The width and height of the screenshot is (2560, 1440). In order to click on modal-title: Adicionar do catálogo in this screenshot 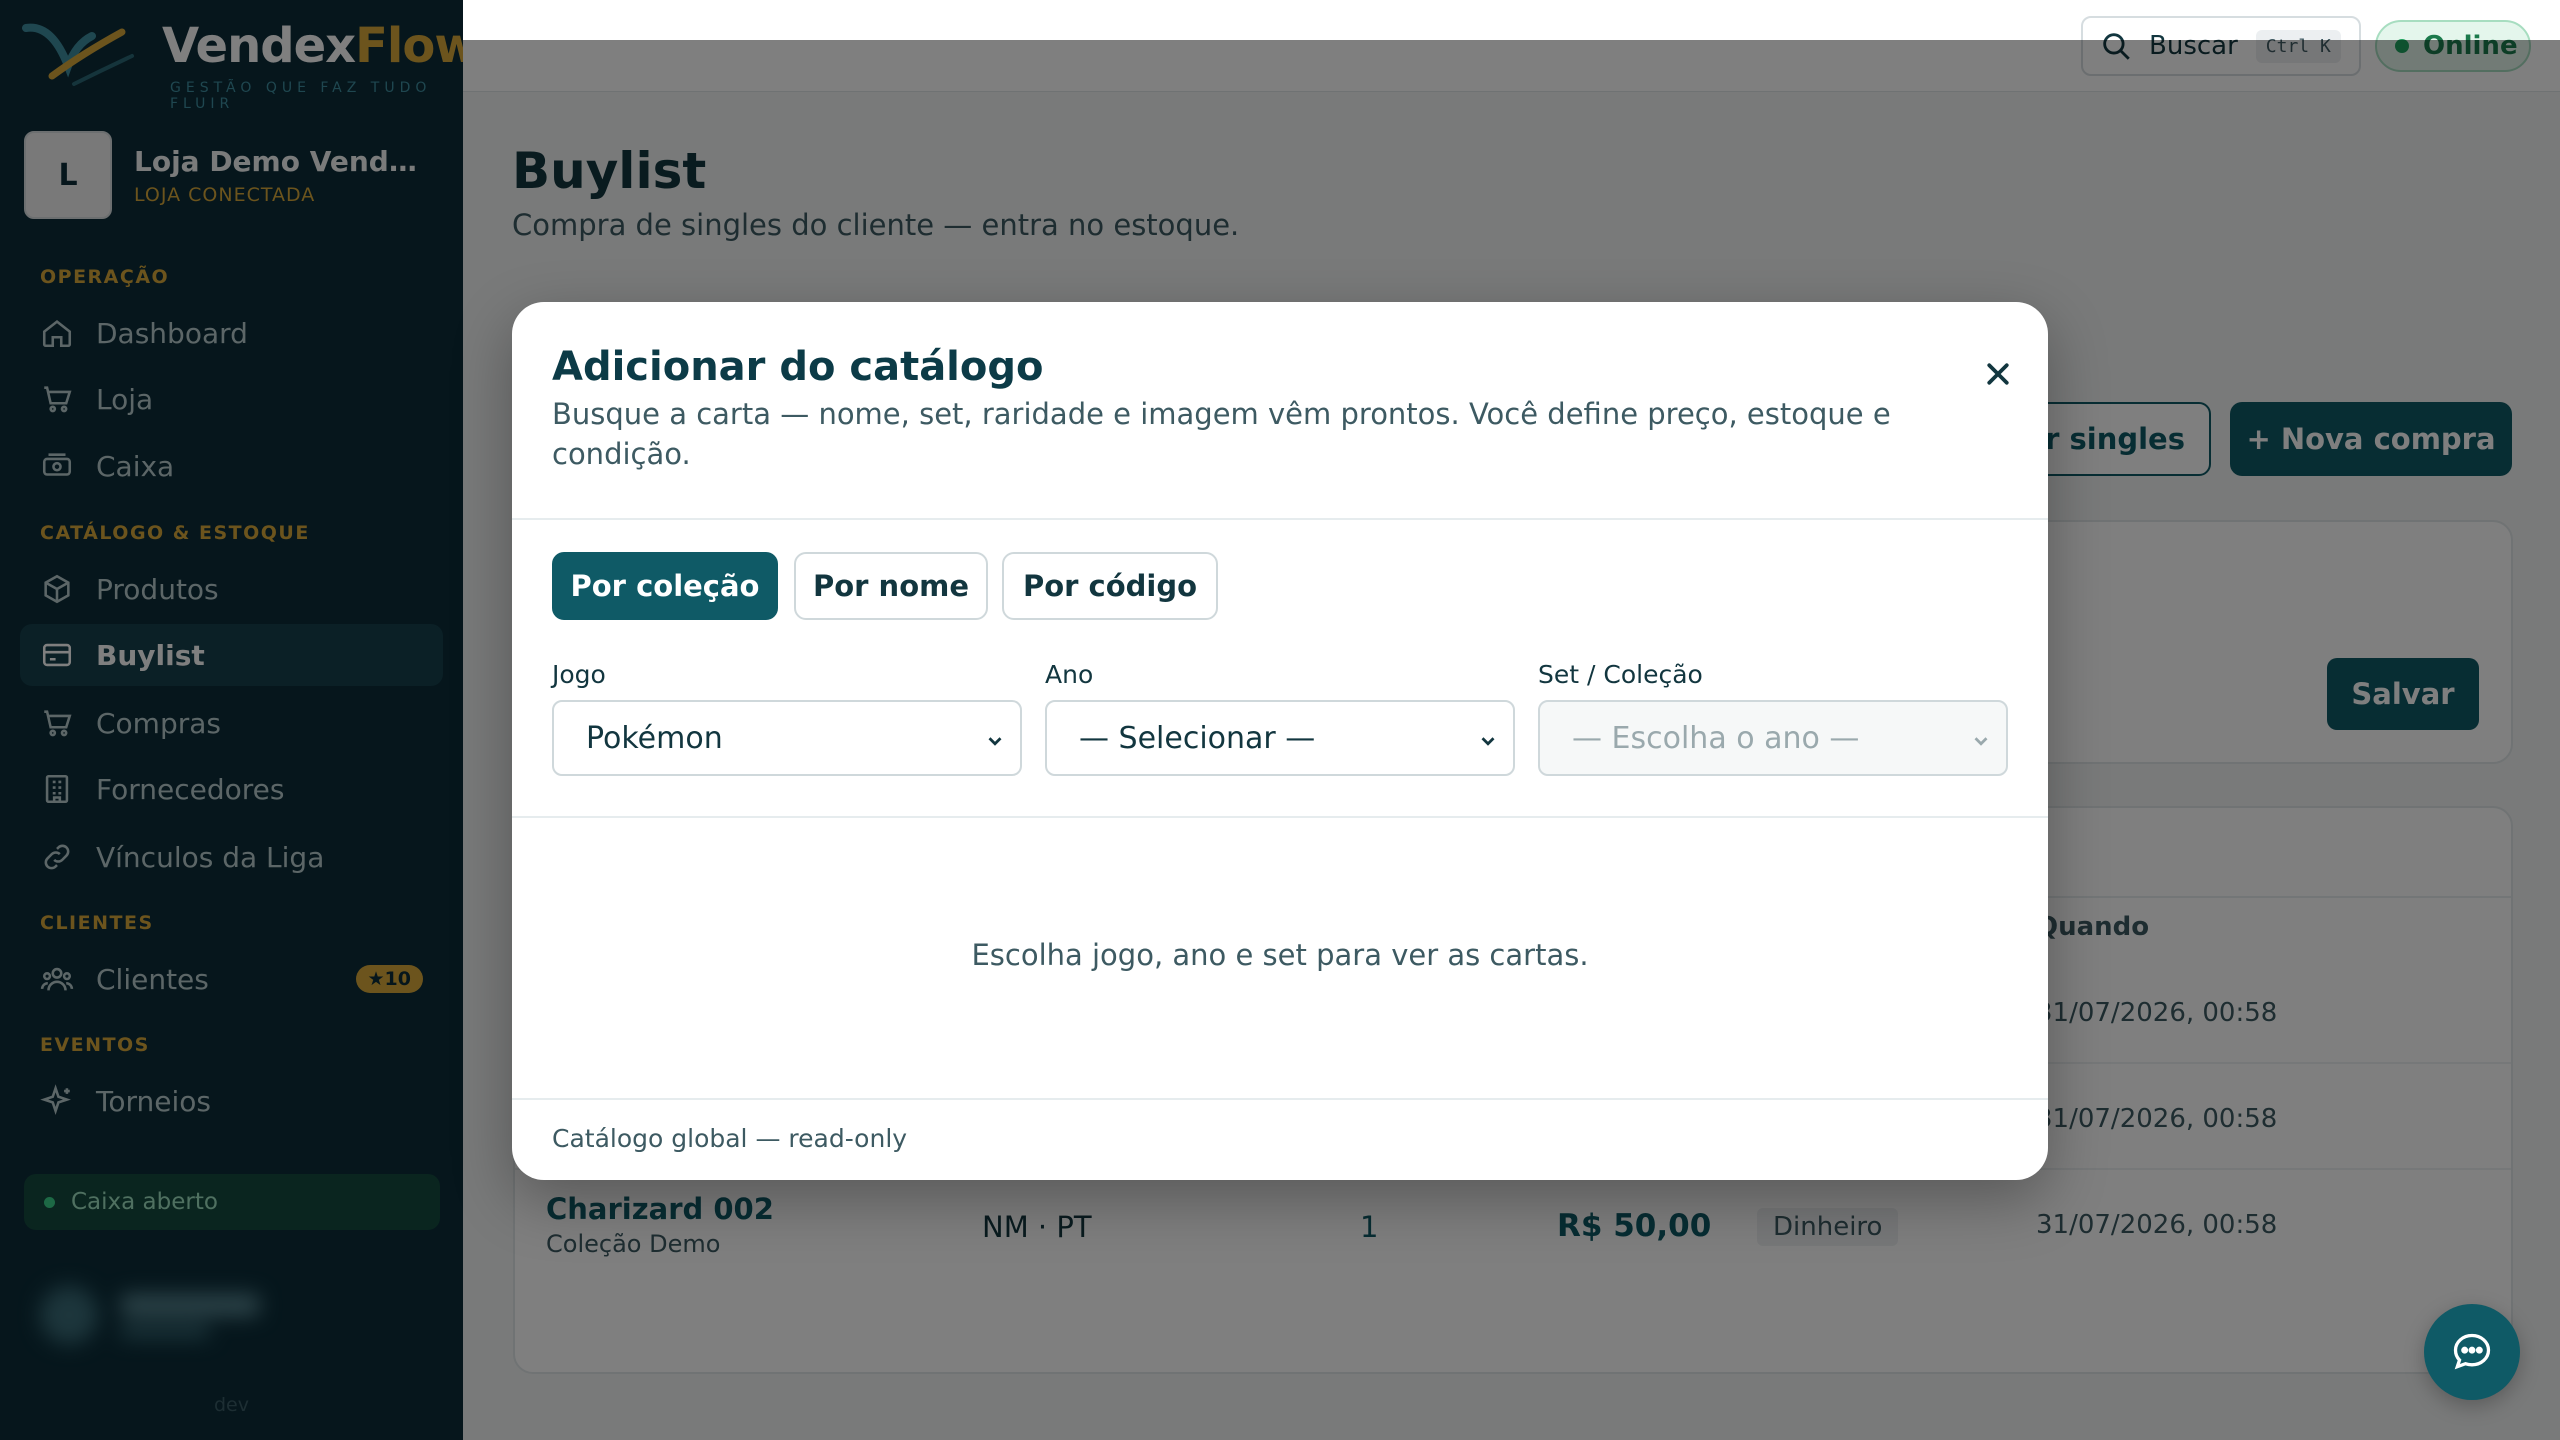, I will do `click(798, 367)`.